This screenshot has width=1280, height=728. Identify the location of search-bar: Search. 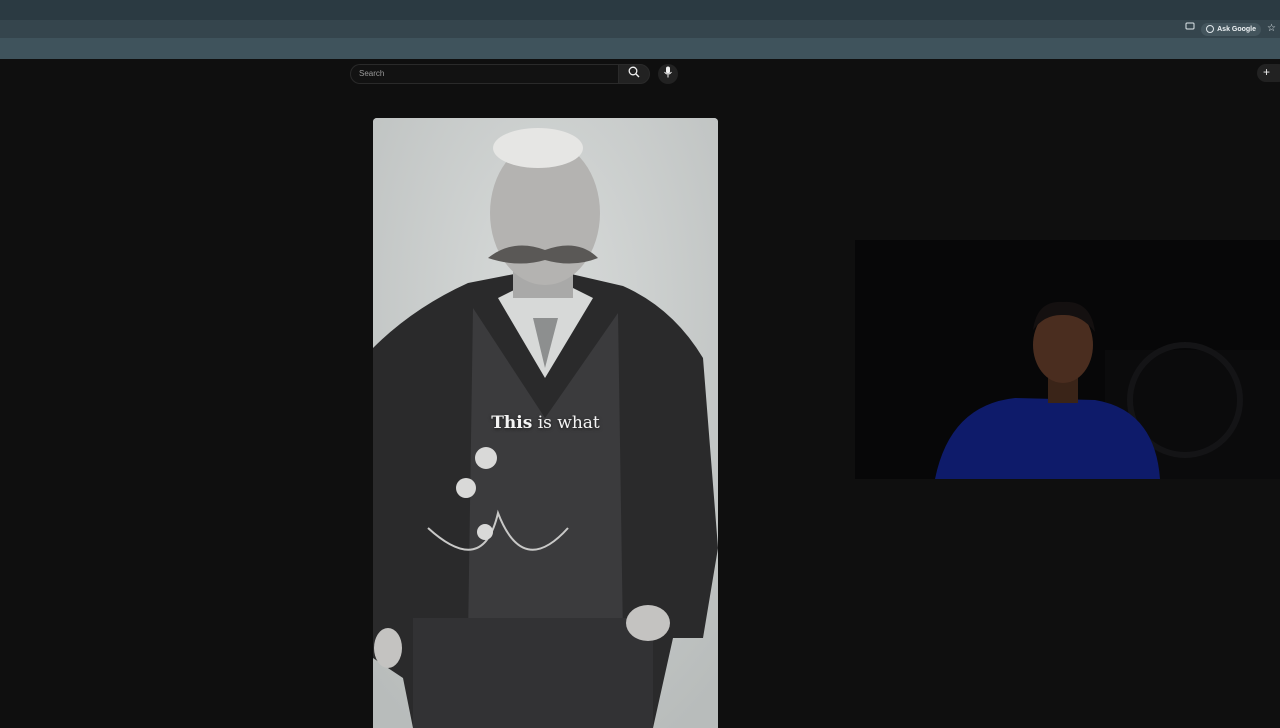
(514, 74).